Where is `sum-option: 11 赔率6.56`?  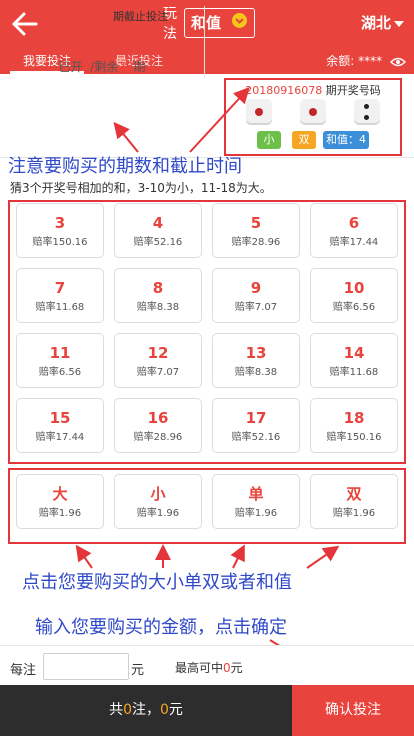
sum-option: 11 赔率6.56 is located at coordinates (60, 360).